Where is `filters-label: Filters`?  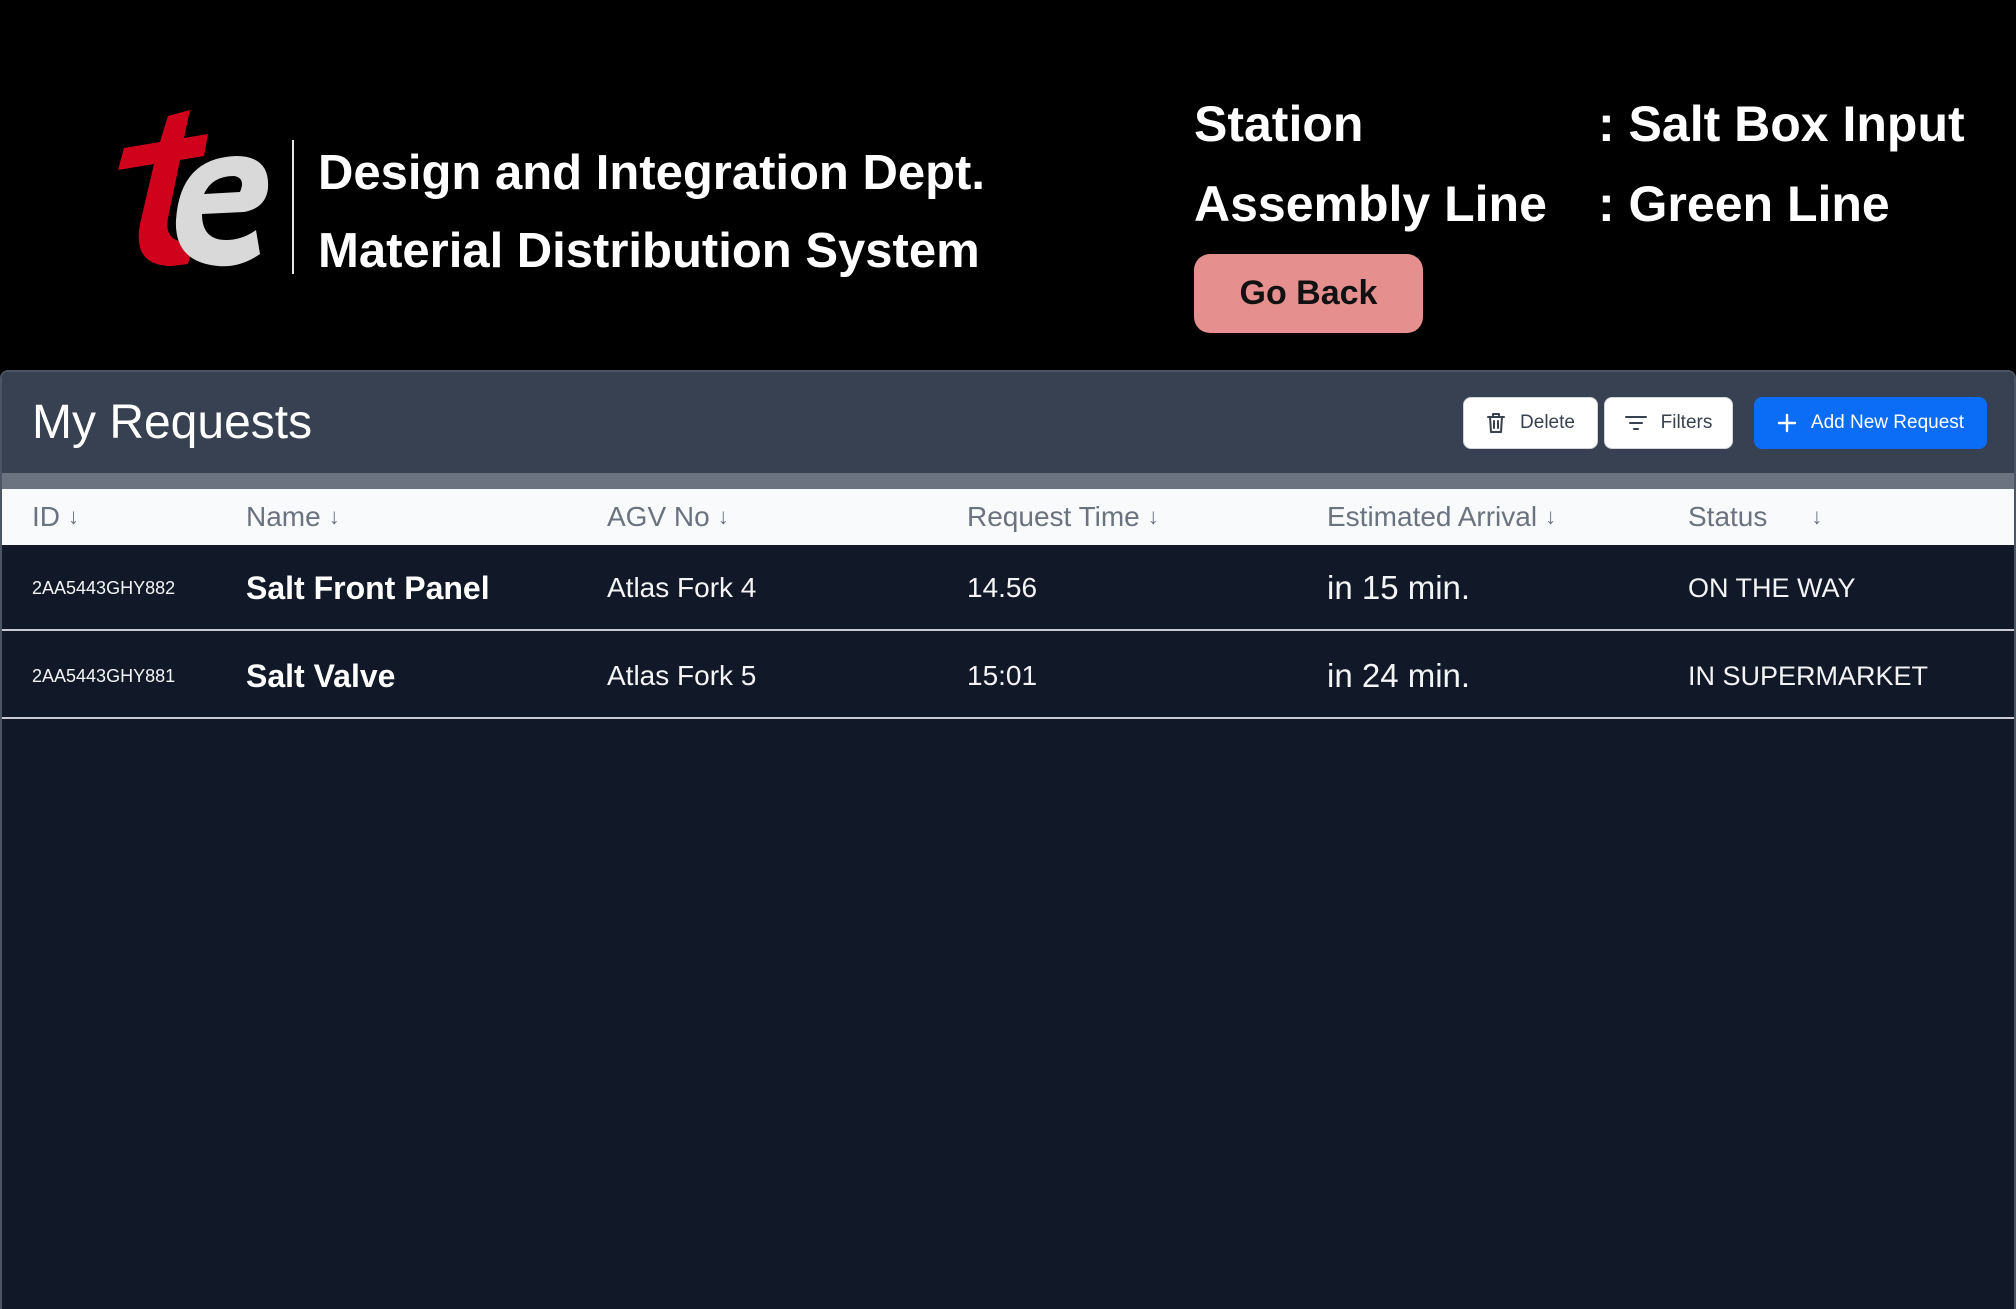 filters-label: Filters is located at coordinates (1686, 422).